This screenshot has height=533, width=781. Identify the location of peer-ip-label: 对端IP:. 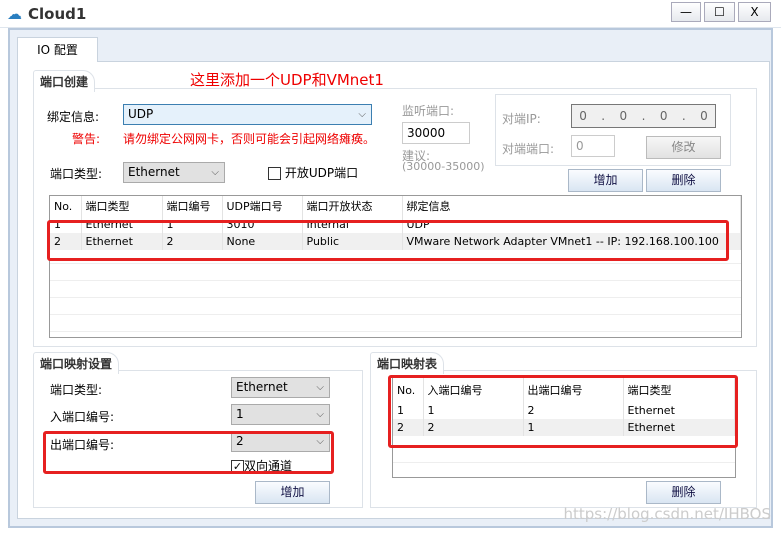
(521, 119).